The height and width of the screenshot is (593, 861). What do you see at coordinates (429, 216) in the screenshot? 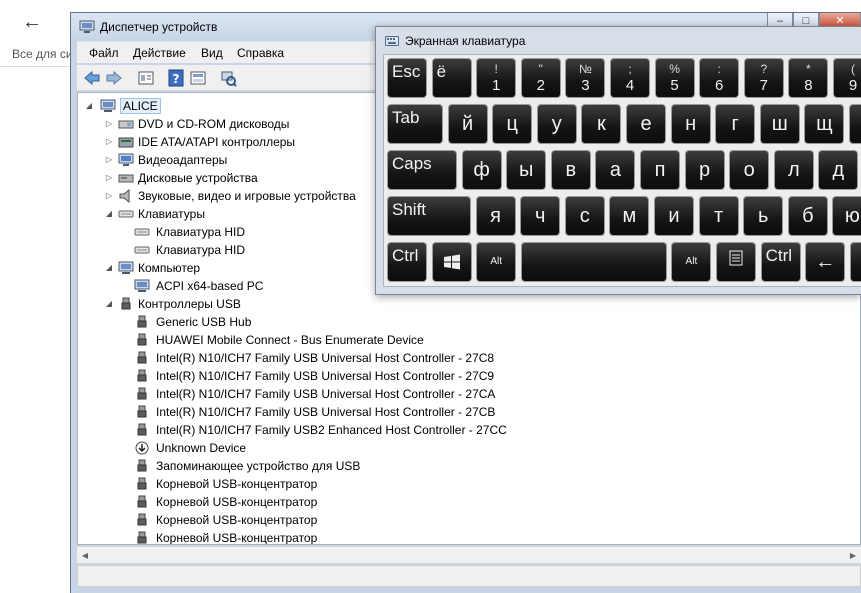
I see `key-shift-left: Shift` at bounding box center [429, 216].